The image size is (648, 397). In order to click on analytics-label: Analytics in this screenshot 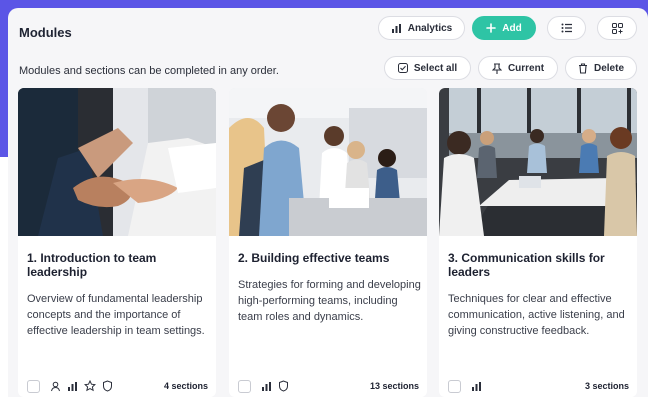, I will do `click(430, 28)`.